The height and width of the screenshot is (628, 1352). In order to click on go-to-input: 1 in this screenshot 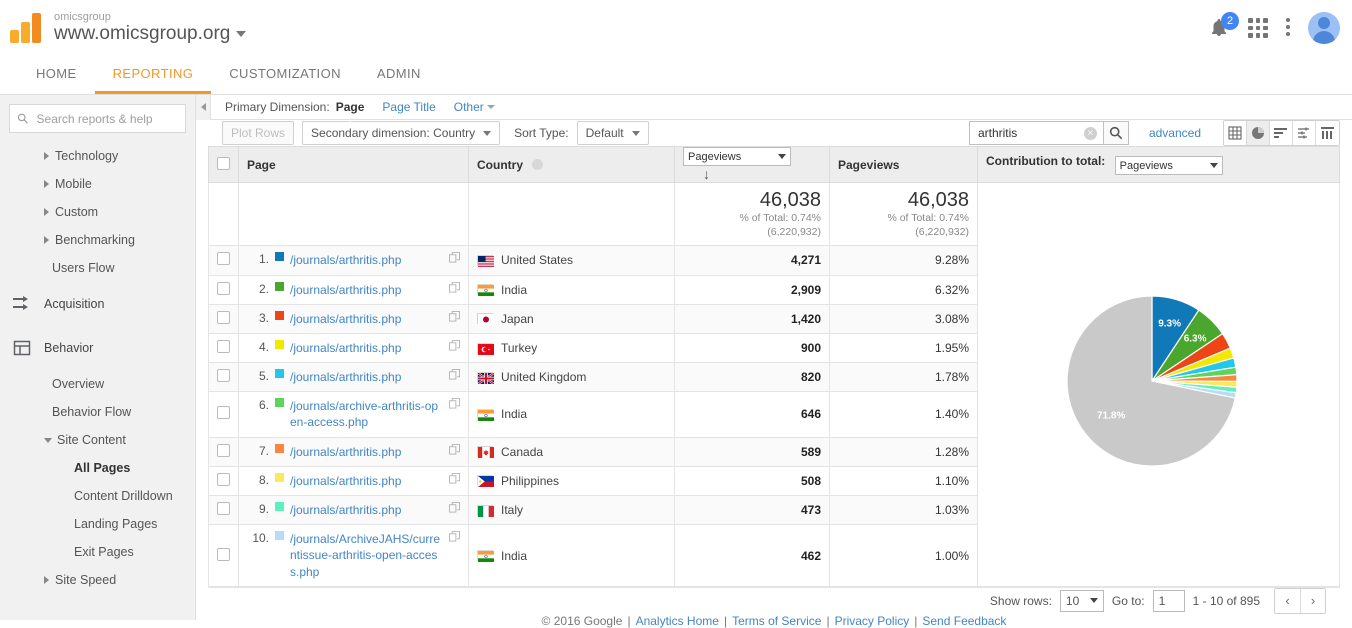, I will do `click(1168, 600)`.